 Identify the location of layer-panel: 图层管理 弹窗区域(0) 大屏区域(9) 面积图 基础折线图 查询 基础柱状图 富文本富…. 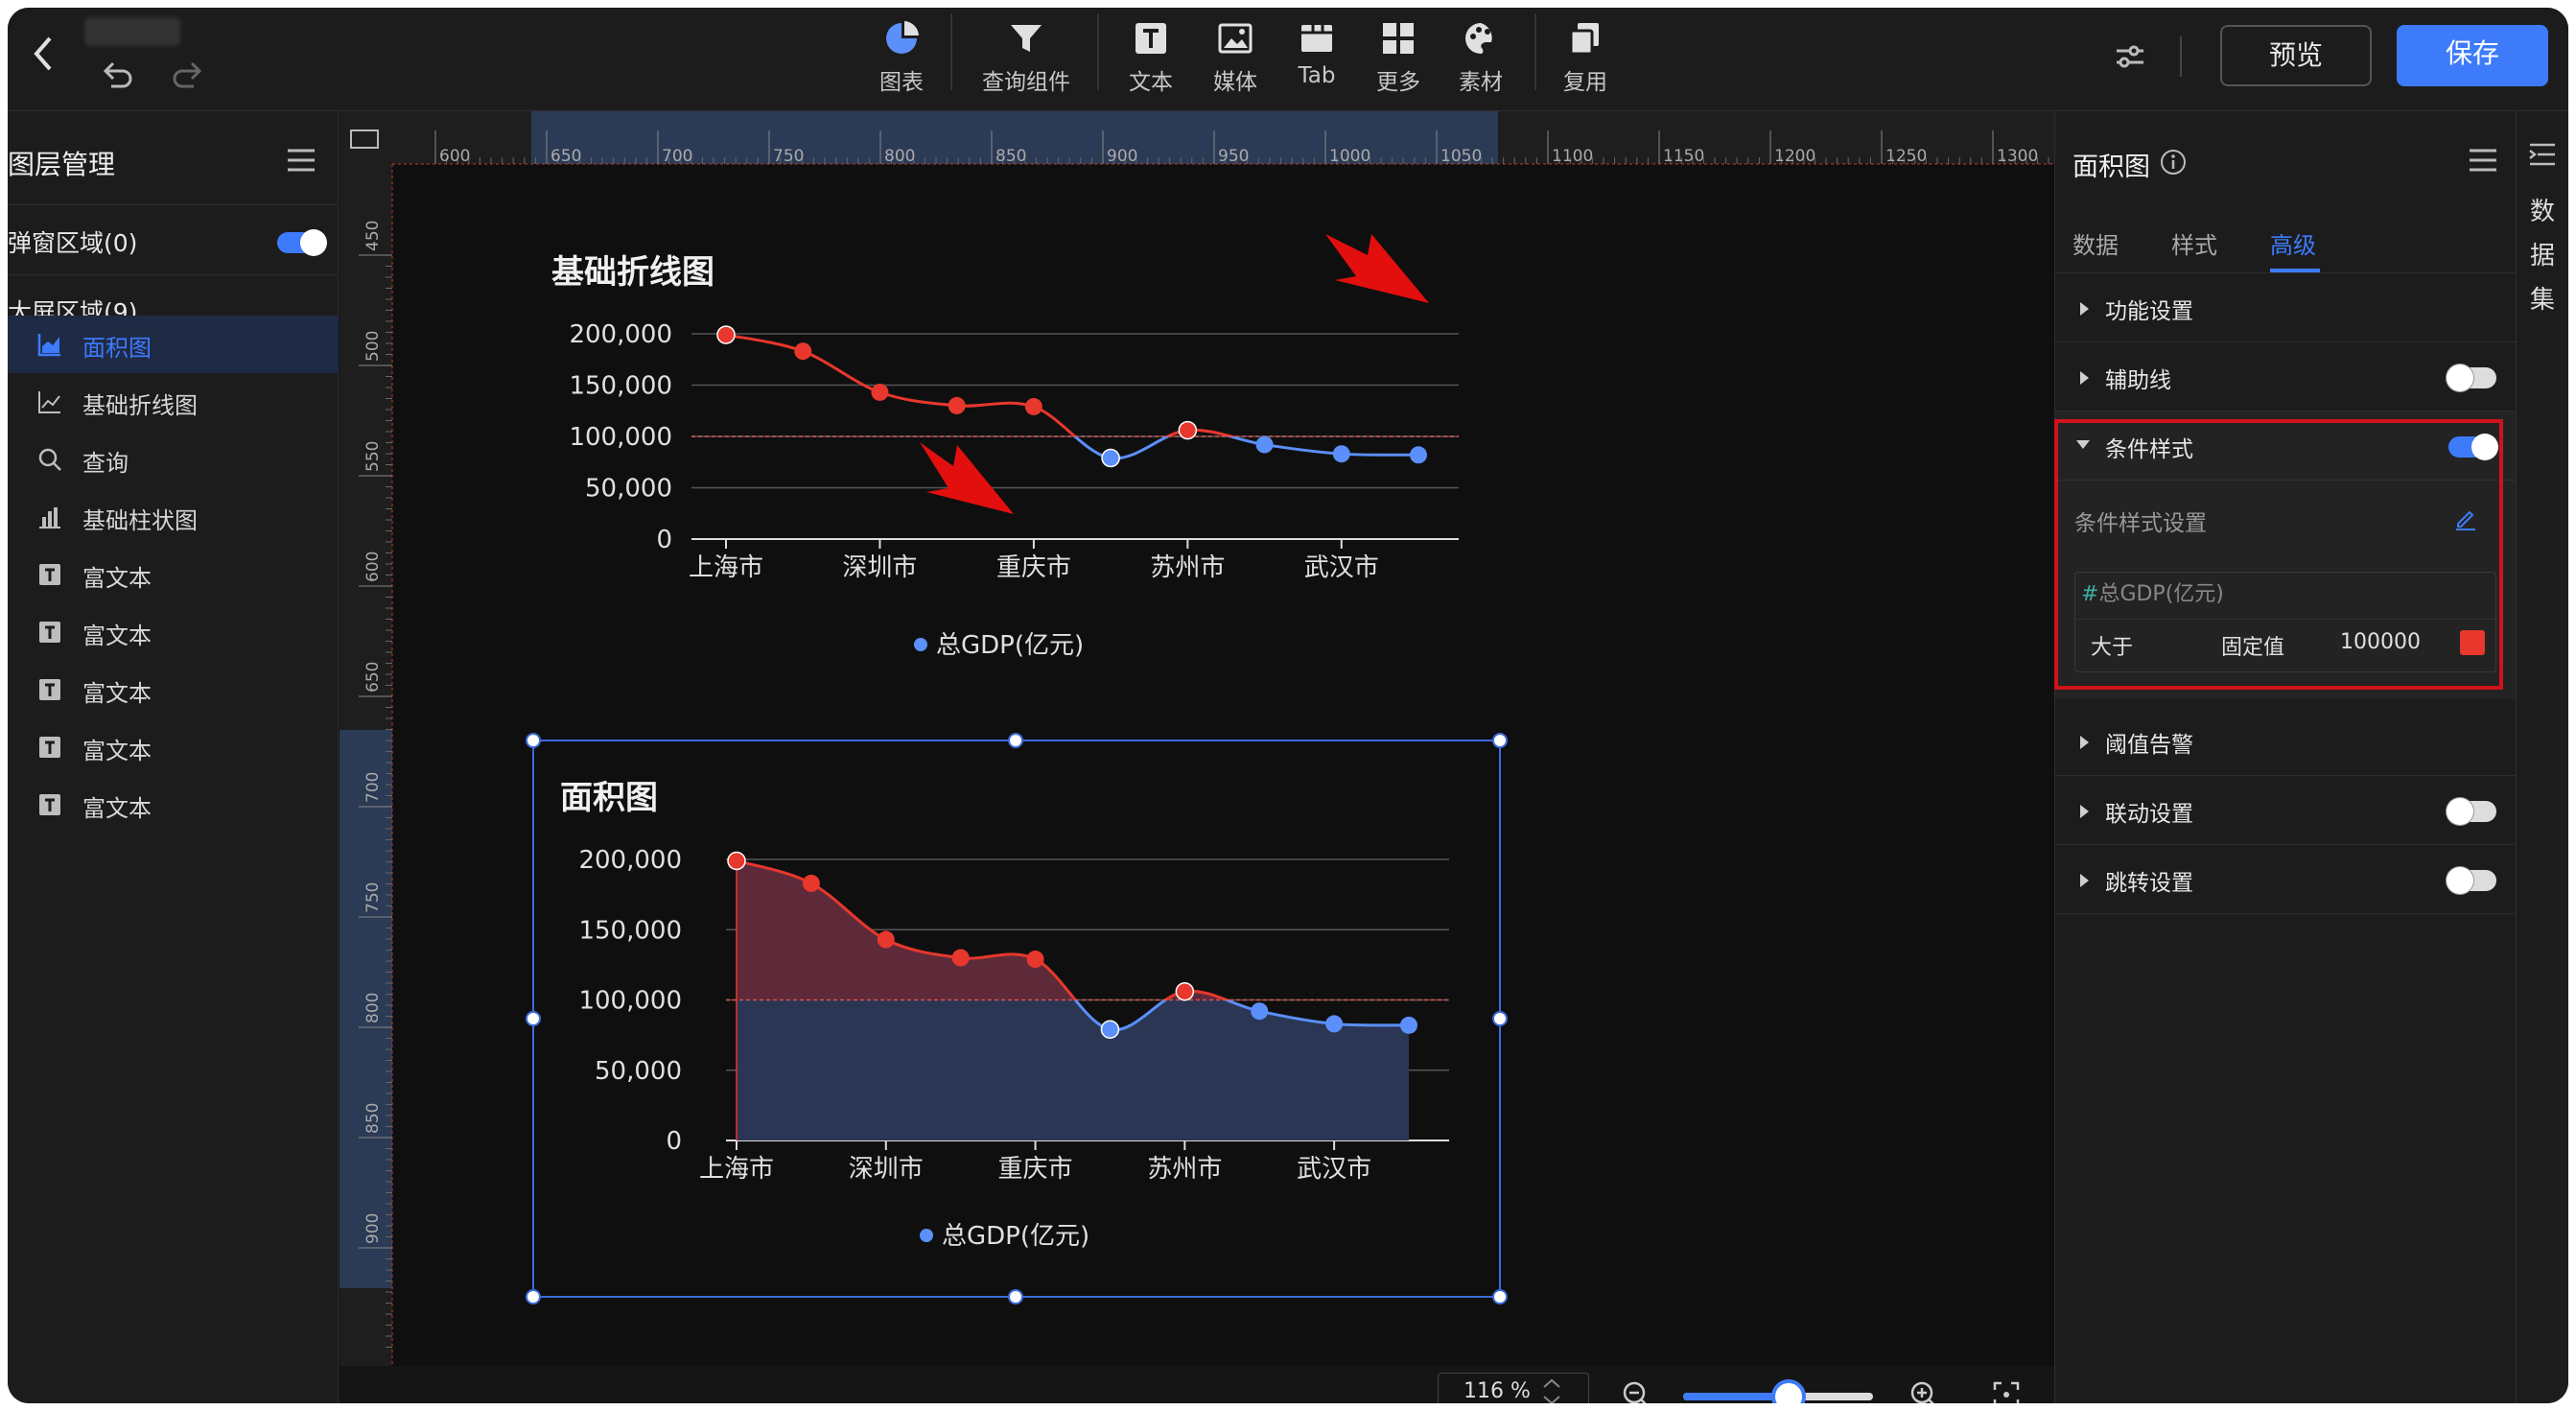
(173, 757).